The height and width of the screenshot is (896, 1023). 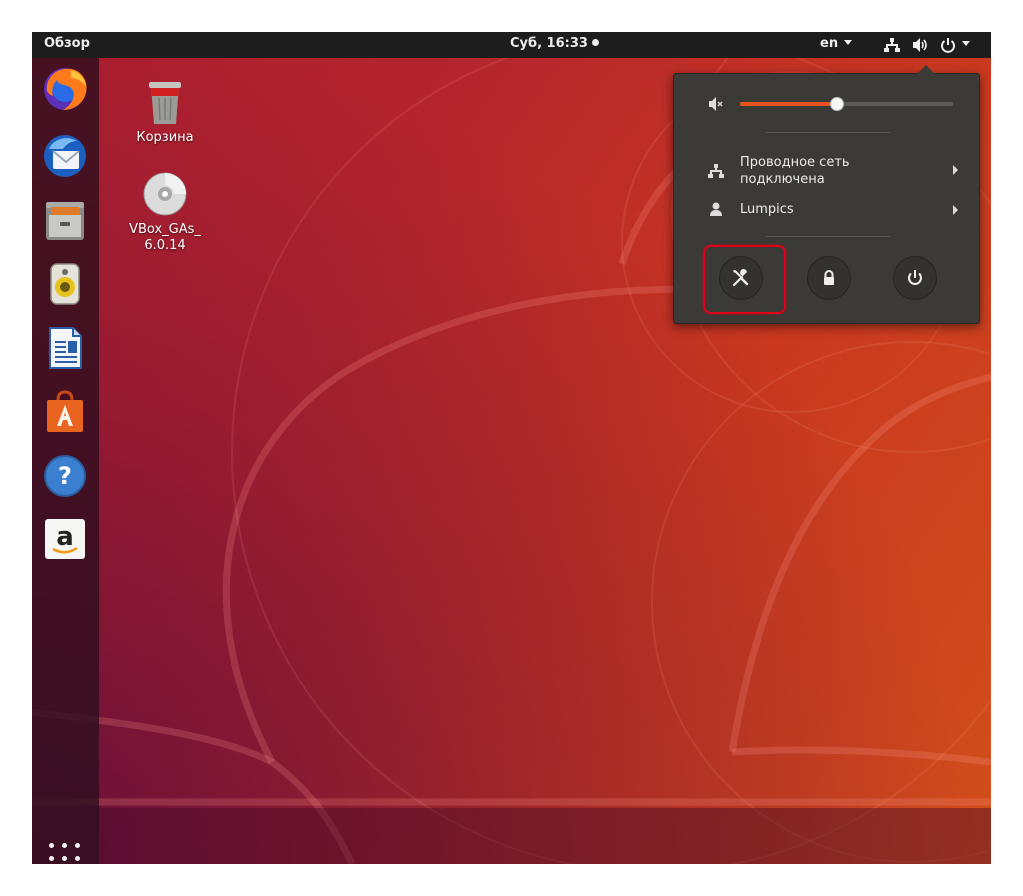 What do you see at coordinates (744, 279) in the screenshot?
I see `settings-highlight-box` at bounding box center [744, 279].